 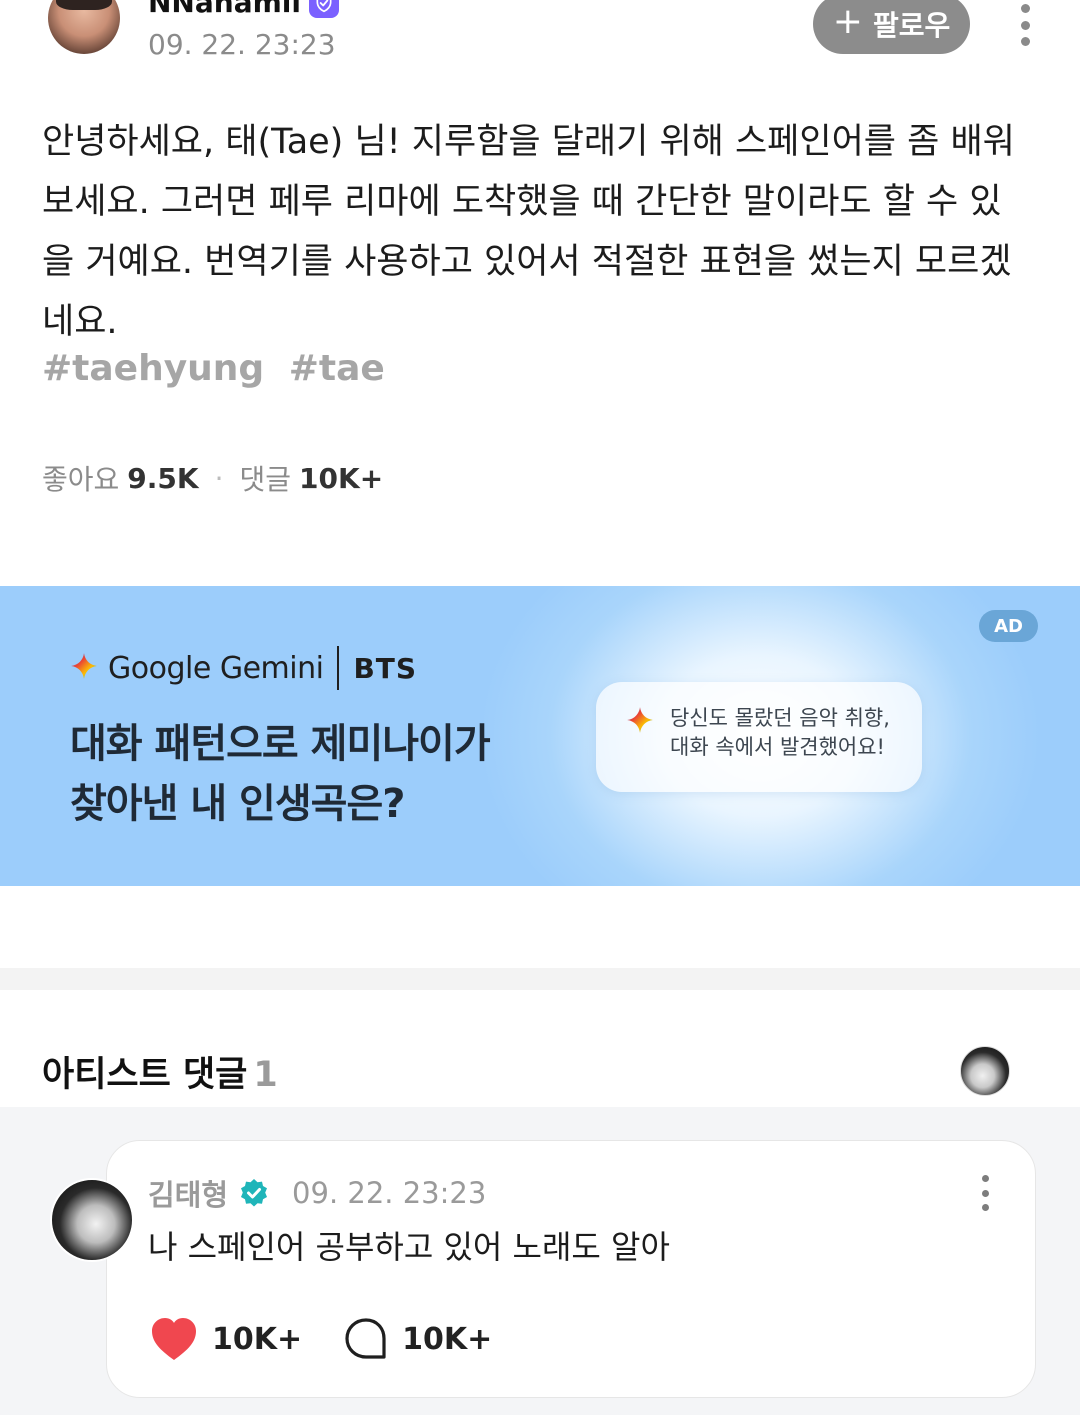 What do you see at coordinates (84, 27) in the screenshot?
I see `author-avatar` at bounding box center [84, 27].